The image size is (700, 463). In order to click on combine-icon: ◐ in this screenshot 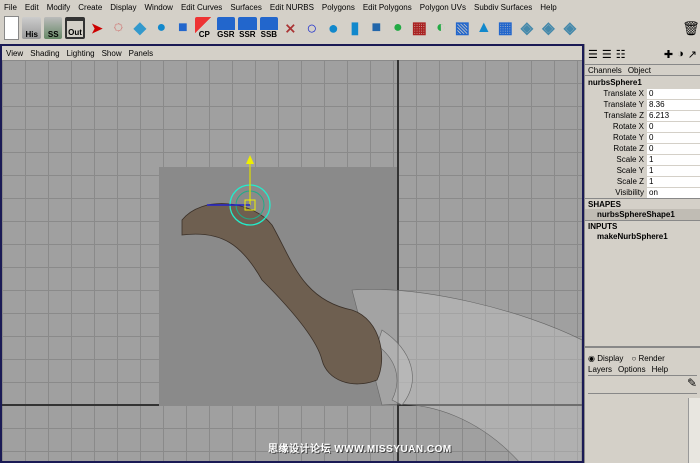, I will do `click(441, 28)`.